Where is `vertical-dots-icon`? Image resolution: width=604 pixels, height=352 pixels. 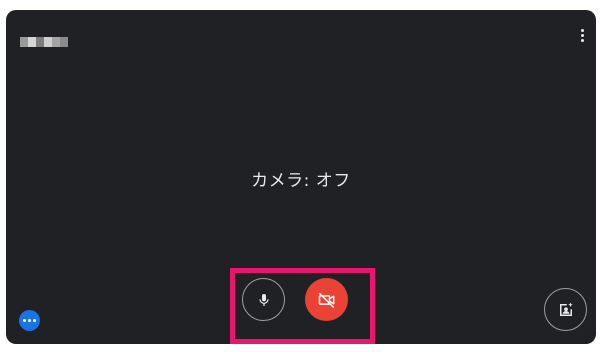
vertical-dots-icon is located at coordinates (582, 30).